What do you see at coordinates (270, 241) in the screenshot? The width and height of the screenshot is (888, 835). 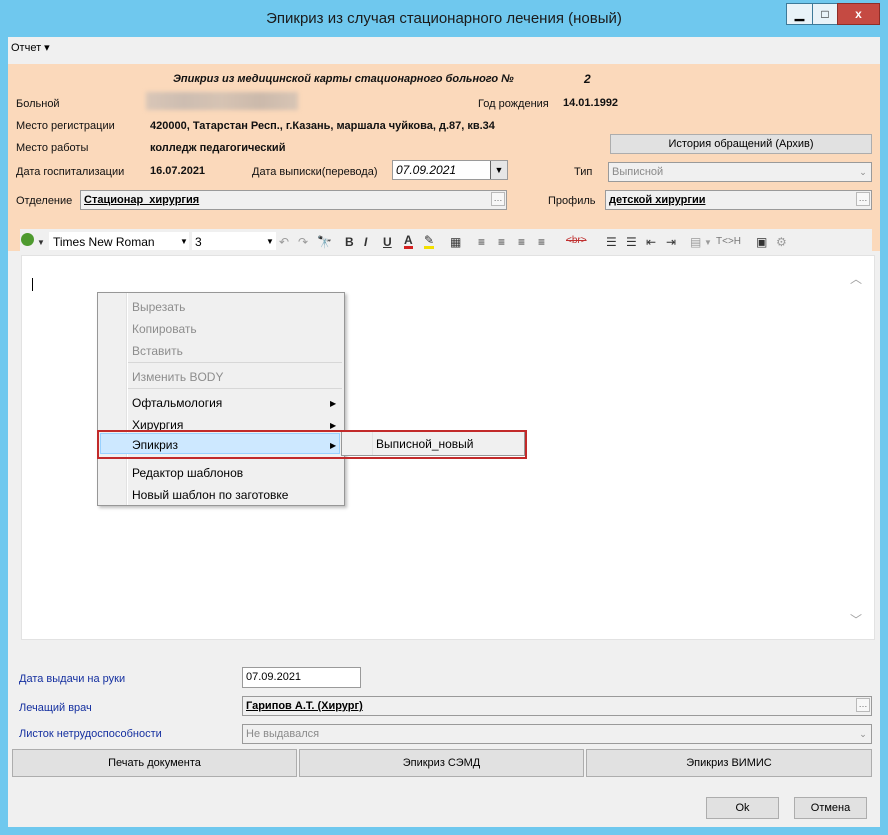 I see `size-chevron-icon: ▼` at bounding box center [270, 241].